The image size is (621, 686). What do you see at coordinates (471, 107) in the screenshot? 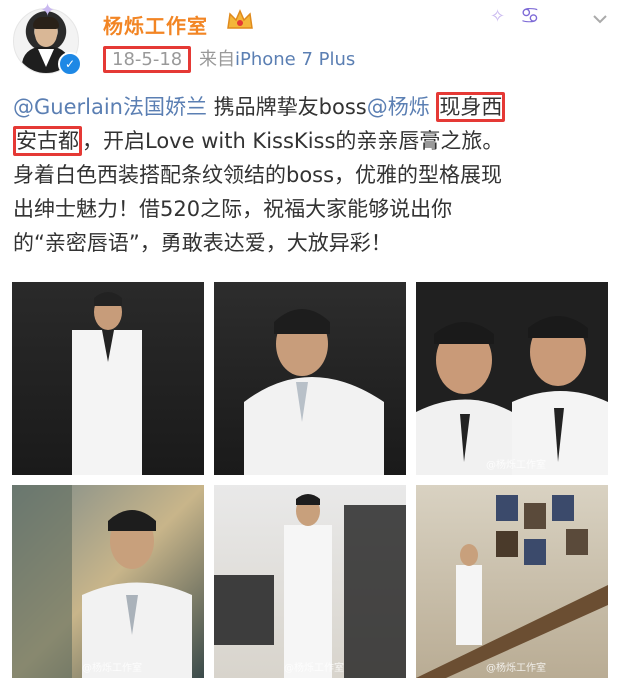
I see `highlight-box: 现身西` at bounding box center [471, 107].